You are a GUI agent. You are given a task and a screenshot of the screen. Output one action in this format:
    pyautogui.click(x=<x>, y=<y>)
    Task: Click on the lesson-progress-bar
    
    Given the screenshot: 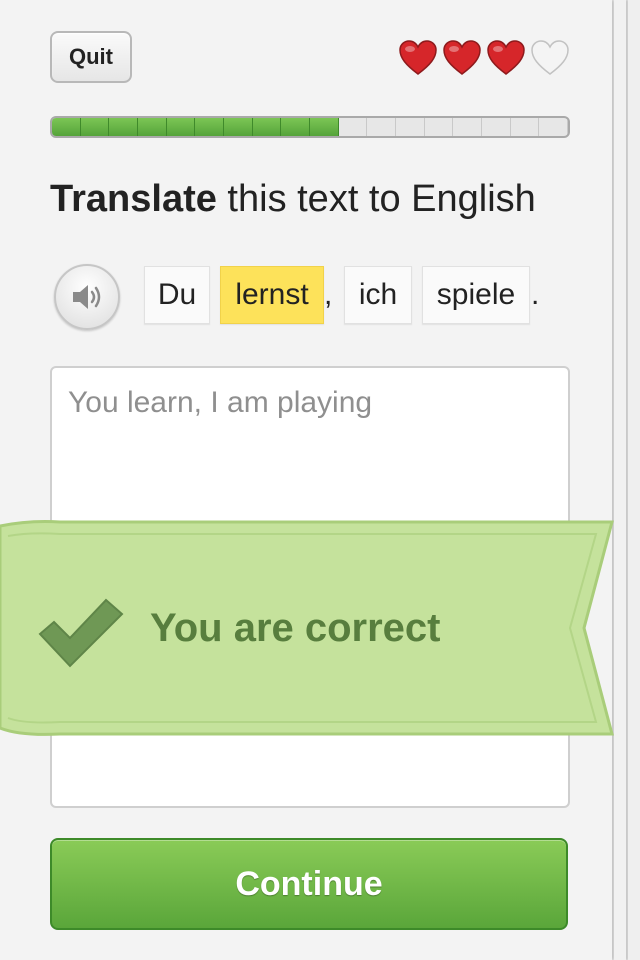 What is the action you would take?
    pyautogui.click(x=310, y=127)
    